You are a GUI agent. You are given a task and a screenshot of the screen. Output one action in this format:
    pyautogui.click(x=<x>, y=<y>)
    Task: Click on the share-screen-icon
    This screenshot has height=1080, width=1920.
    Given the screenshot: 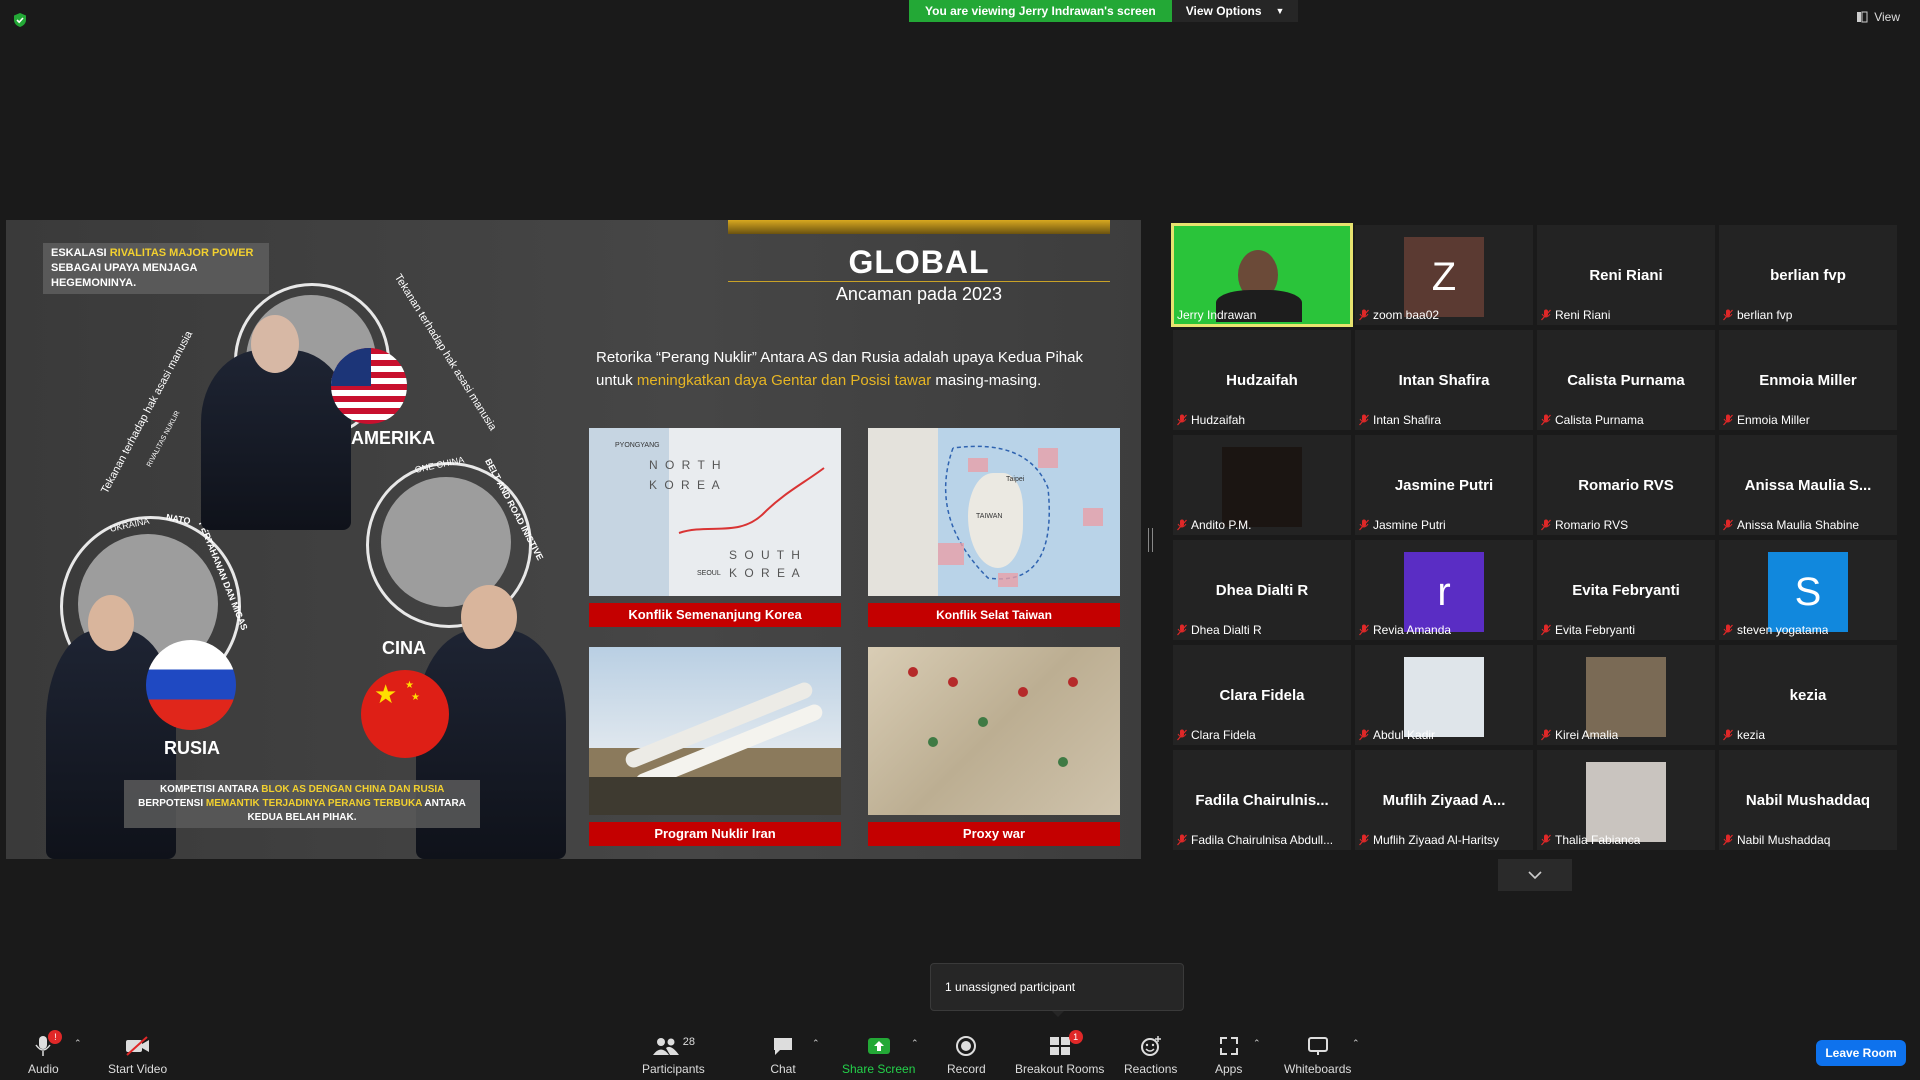 What is the action you would take?
    pyautogui.click(x=878, y=1046)
    